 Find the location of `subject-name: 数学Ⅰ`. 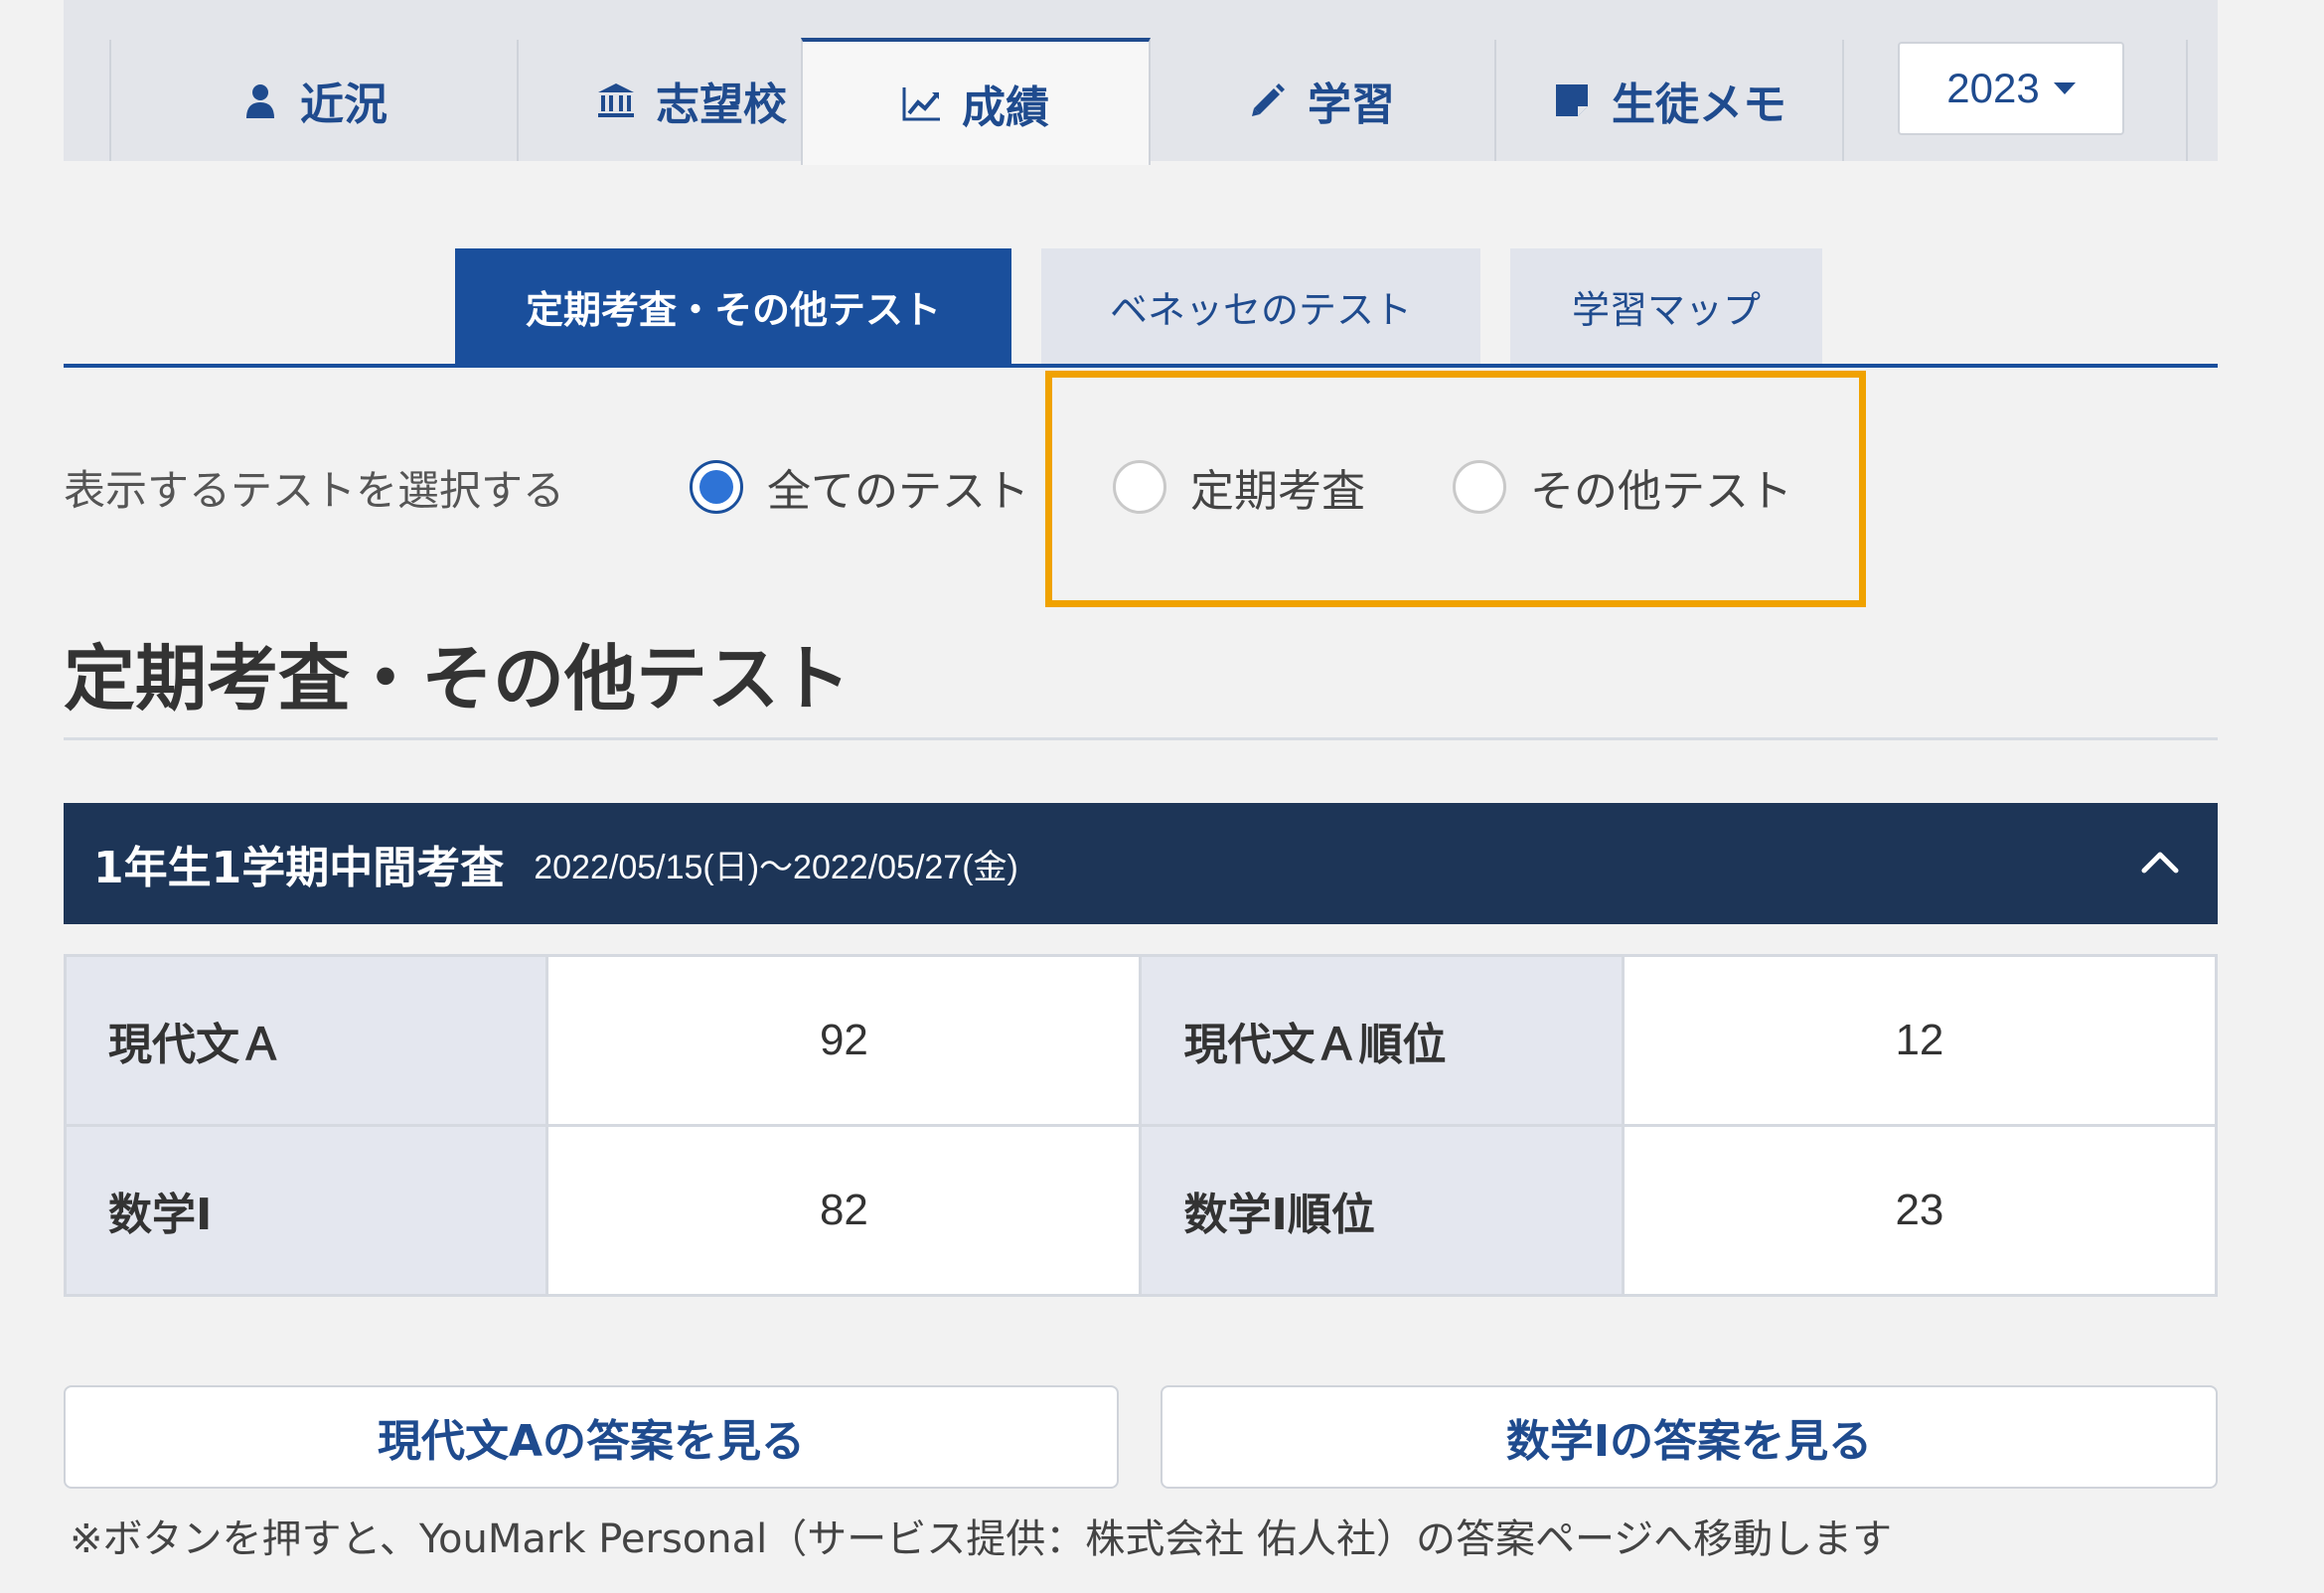

subject-name: 数学Ⅰ is located at coordinates (306, 1210).